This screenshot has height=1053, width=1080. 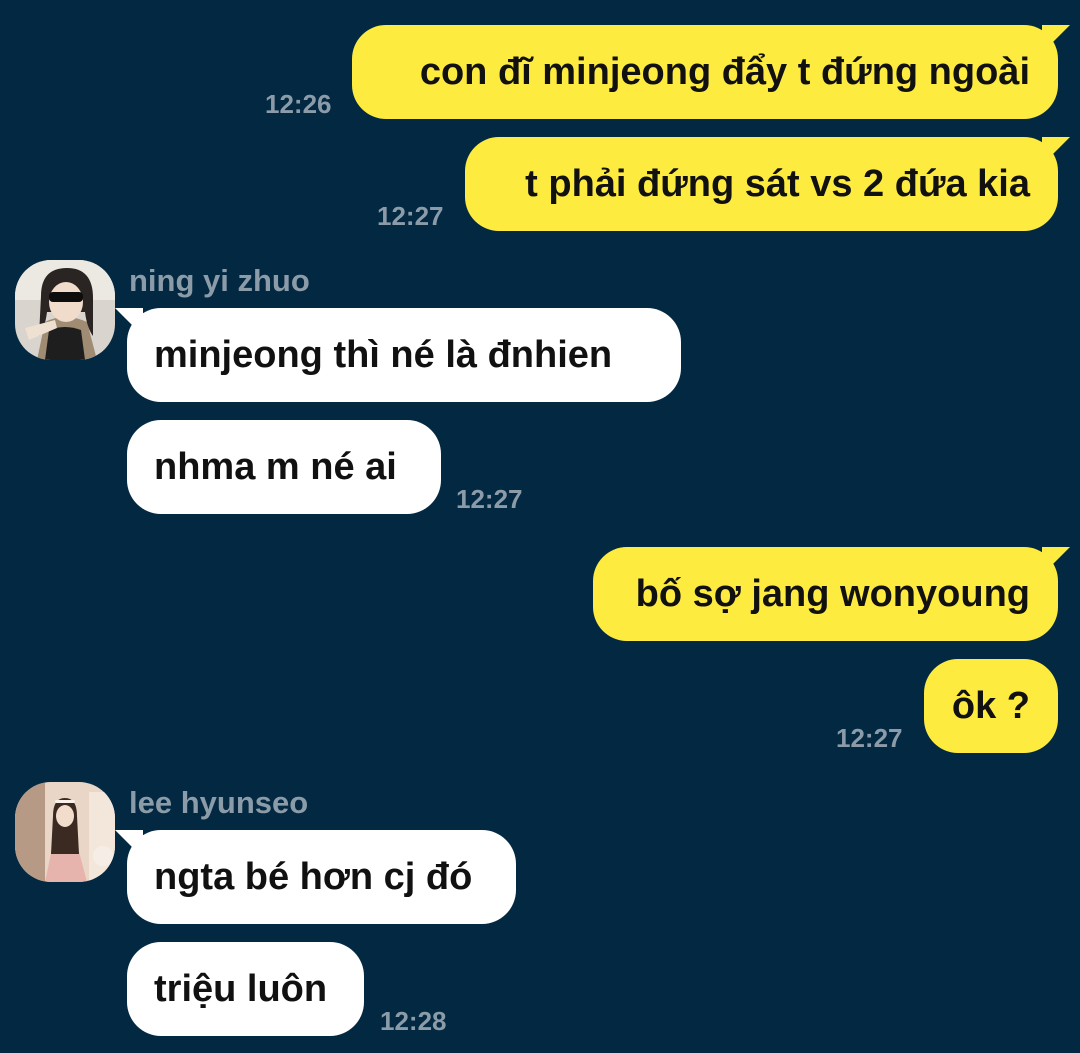 I want to click on sender-name: lee hyunseo, so click(x=219, y=802).